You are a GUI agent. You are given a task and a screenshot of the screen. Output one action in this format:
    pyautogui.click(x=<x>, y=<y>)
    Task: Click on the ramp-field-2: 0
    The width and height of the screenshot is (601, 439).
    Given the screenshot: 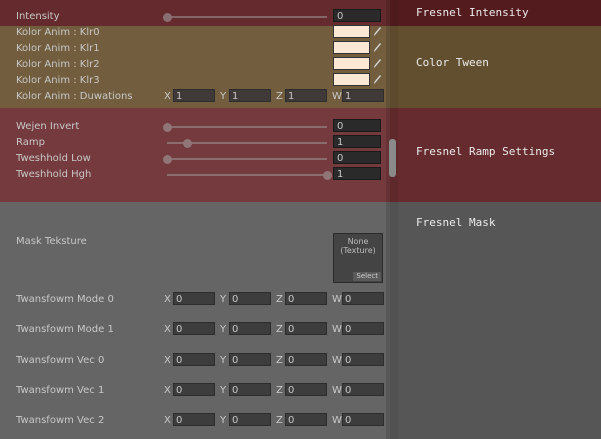 What is the action you would take?
    pyautogui.click(x=357, y=157)
    